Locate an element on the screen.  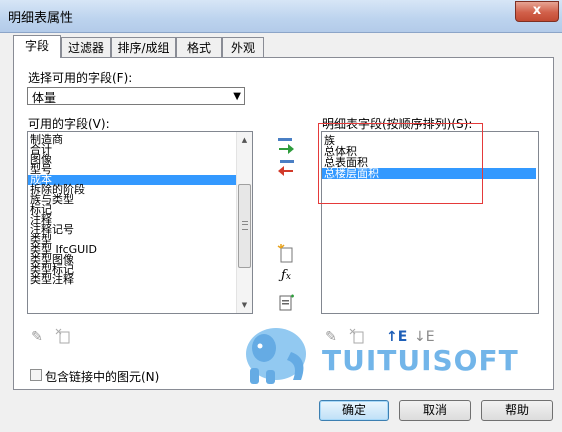
combine-parameters-button is located at coordinates (286, 302).